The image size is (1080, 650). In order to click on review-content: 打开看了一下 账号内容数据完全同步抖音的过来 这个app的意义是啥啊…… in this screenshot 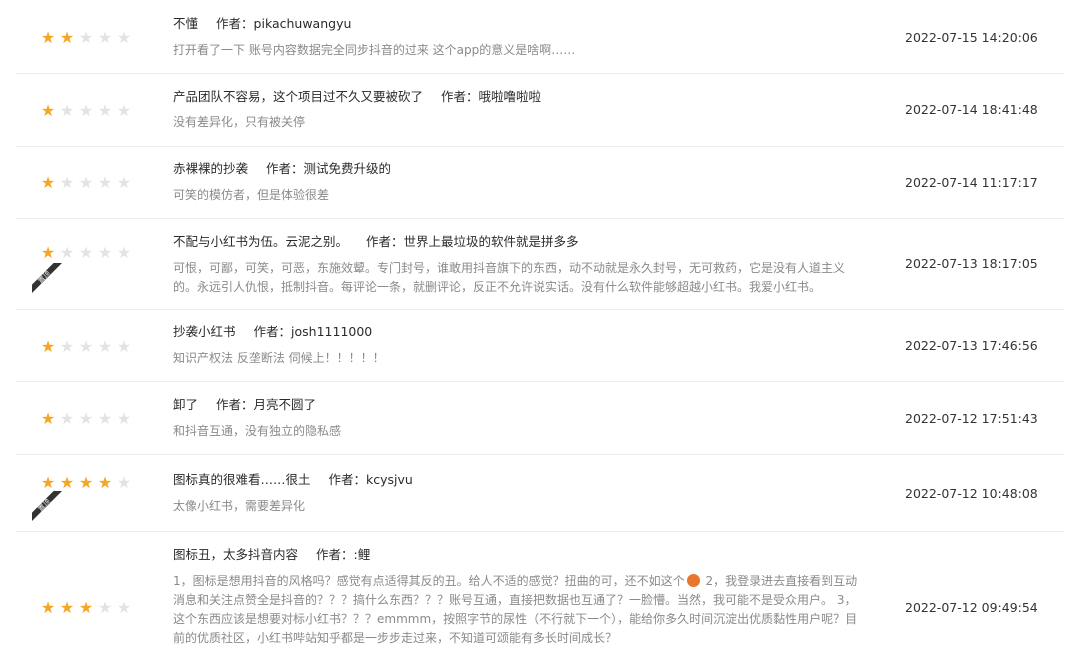, I will do `click(374, 50)`.